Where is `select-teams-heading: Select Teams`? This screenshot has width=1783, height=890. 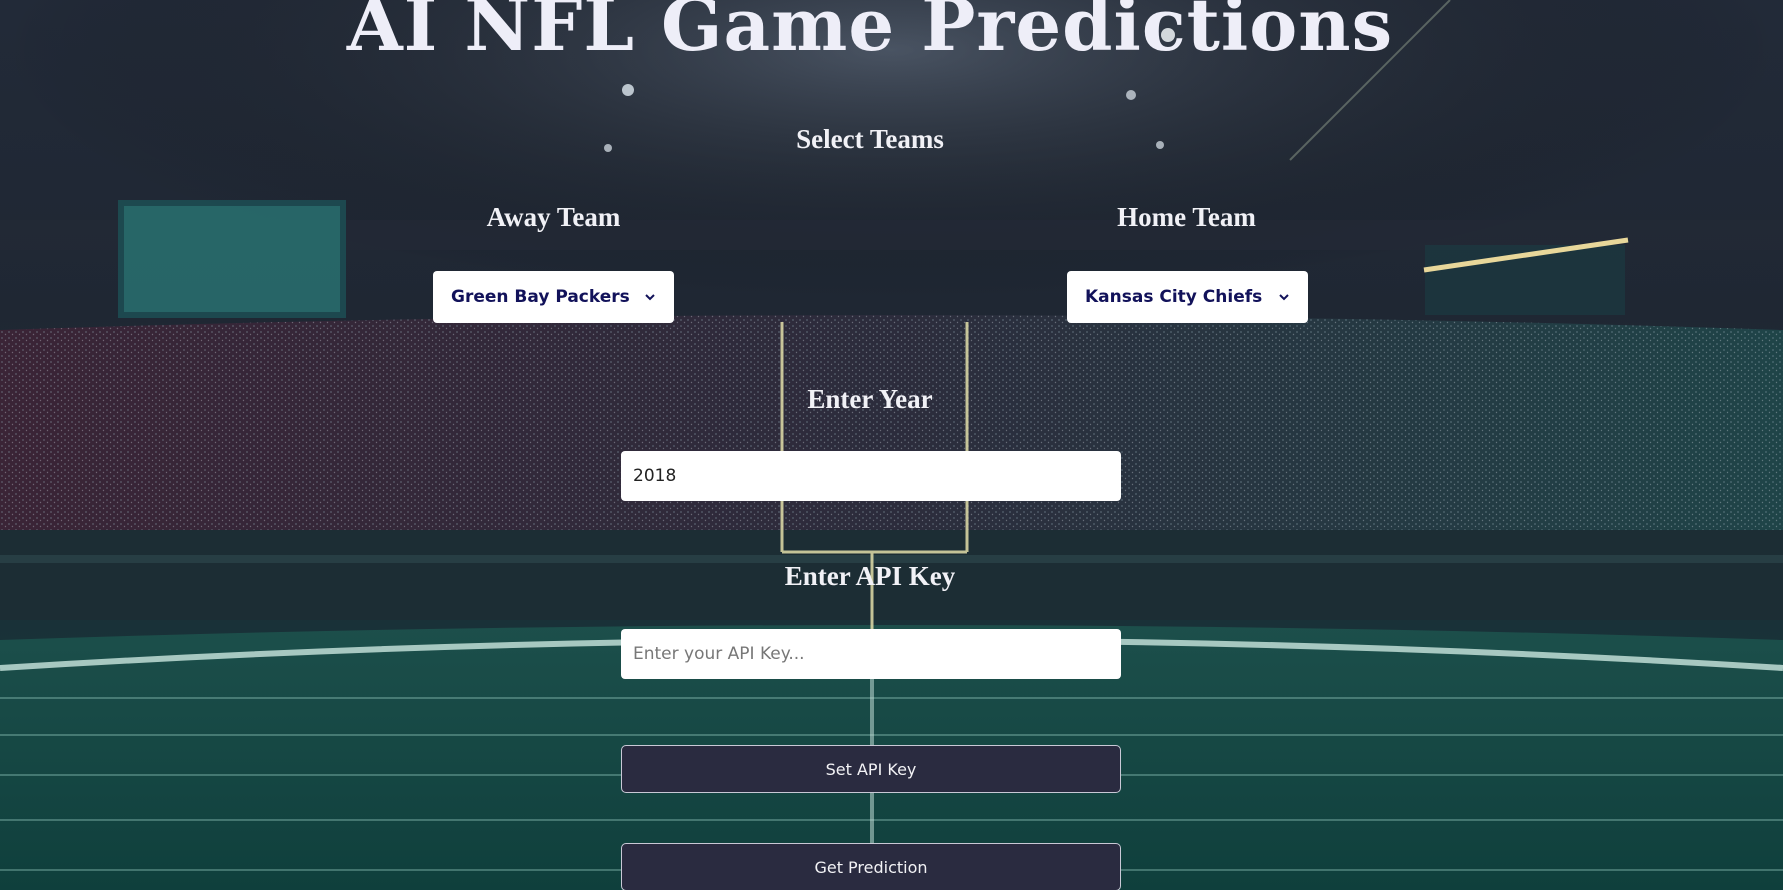
select-teams-heading: Select Teams is located at coordinates (870, 139).